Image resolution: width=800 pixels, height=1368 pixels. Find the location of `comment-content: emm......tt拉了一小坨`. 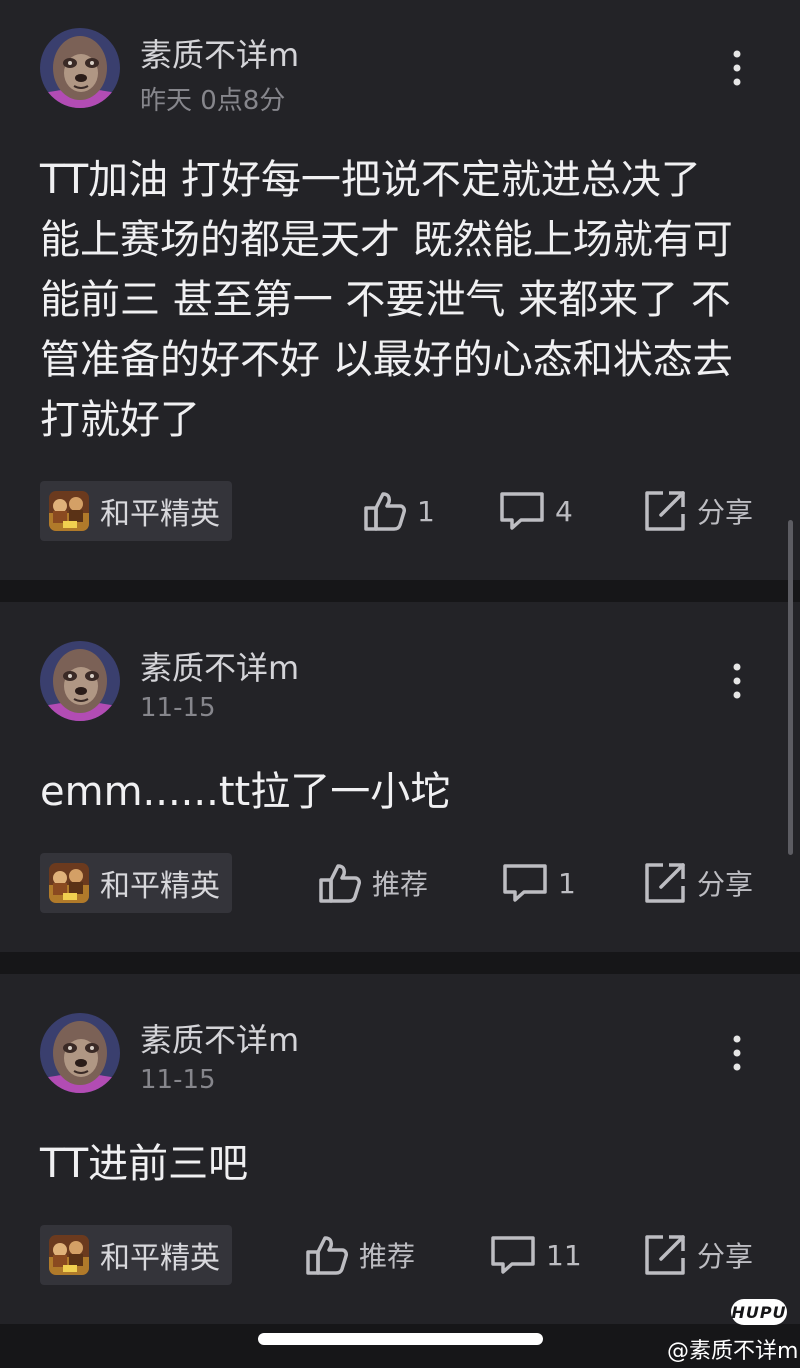

comment-content: emm......tt拉了一小坨 is located at coordinates (400, 792).